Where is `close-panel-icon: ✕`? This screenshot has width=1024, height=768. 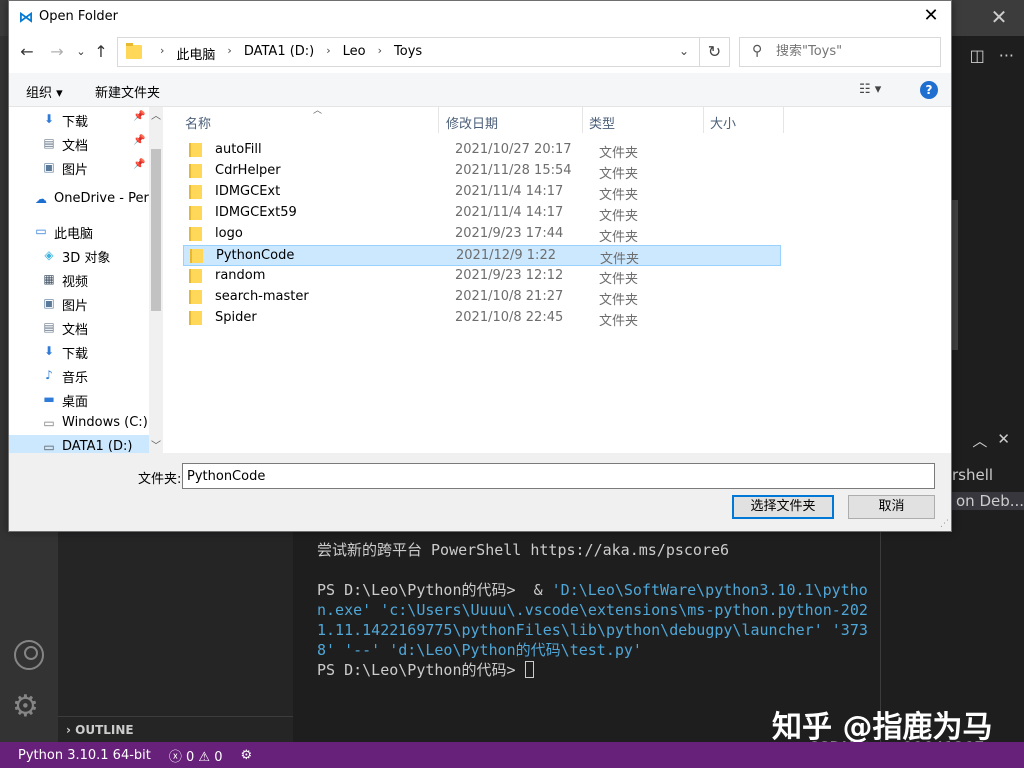 close-panel-icon: ✕ is located at coordinates (1003, 440).